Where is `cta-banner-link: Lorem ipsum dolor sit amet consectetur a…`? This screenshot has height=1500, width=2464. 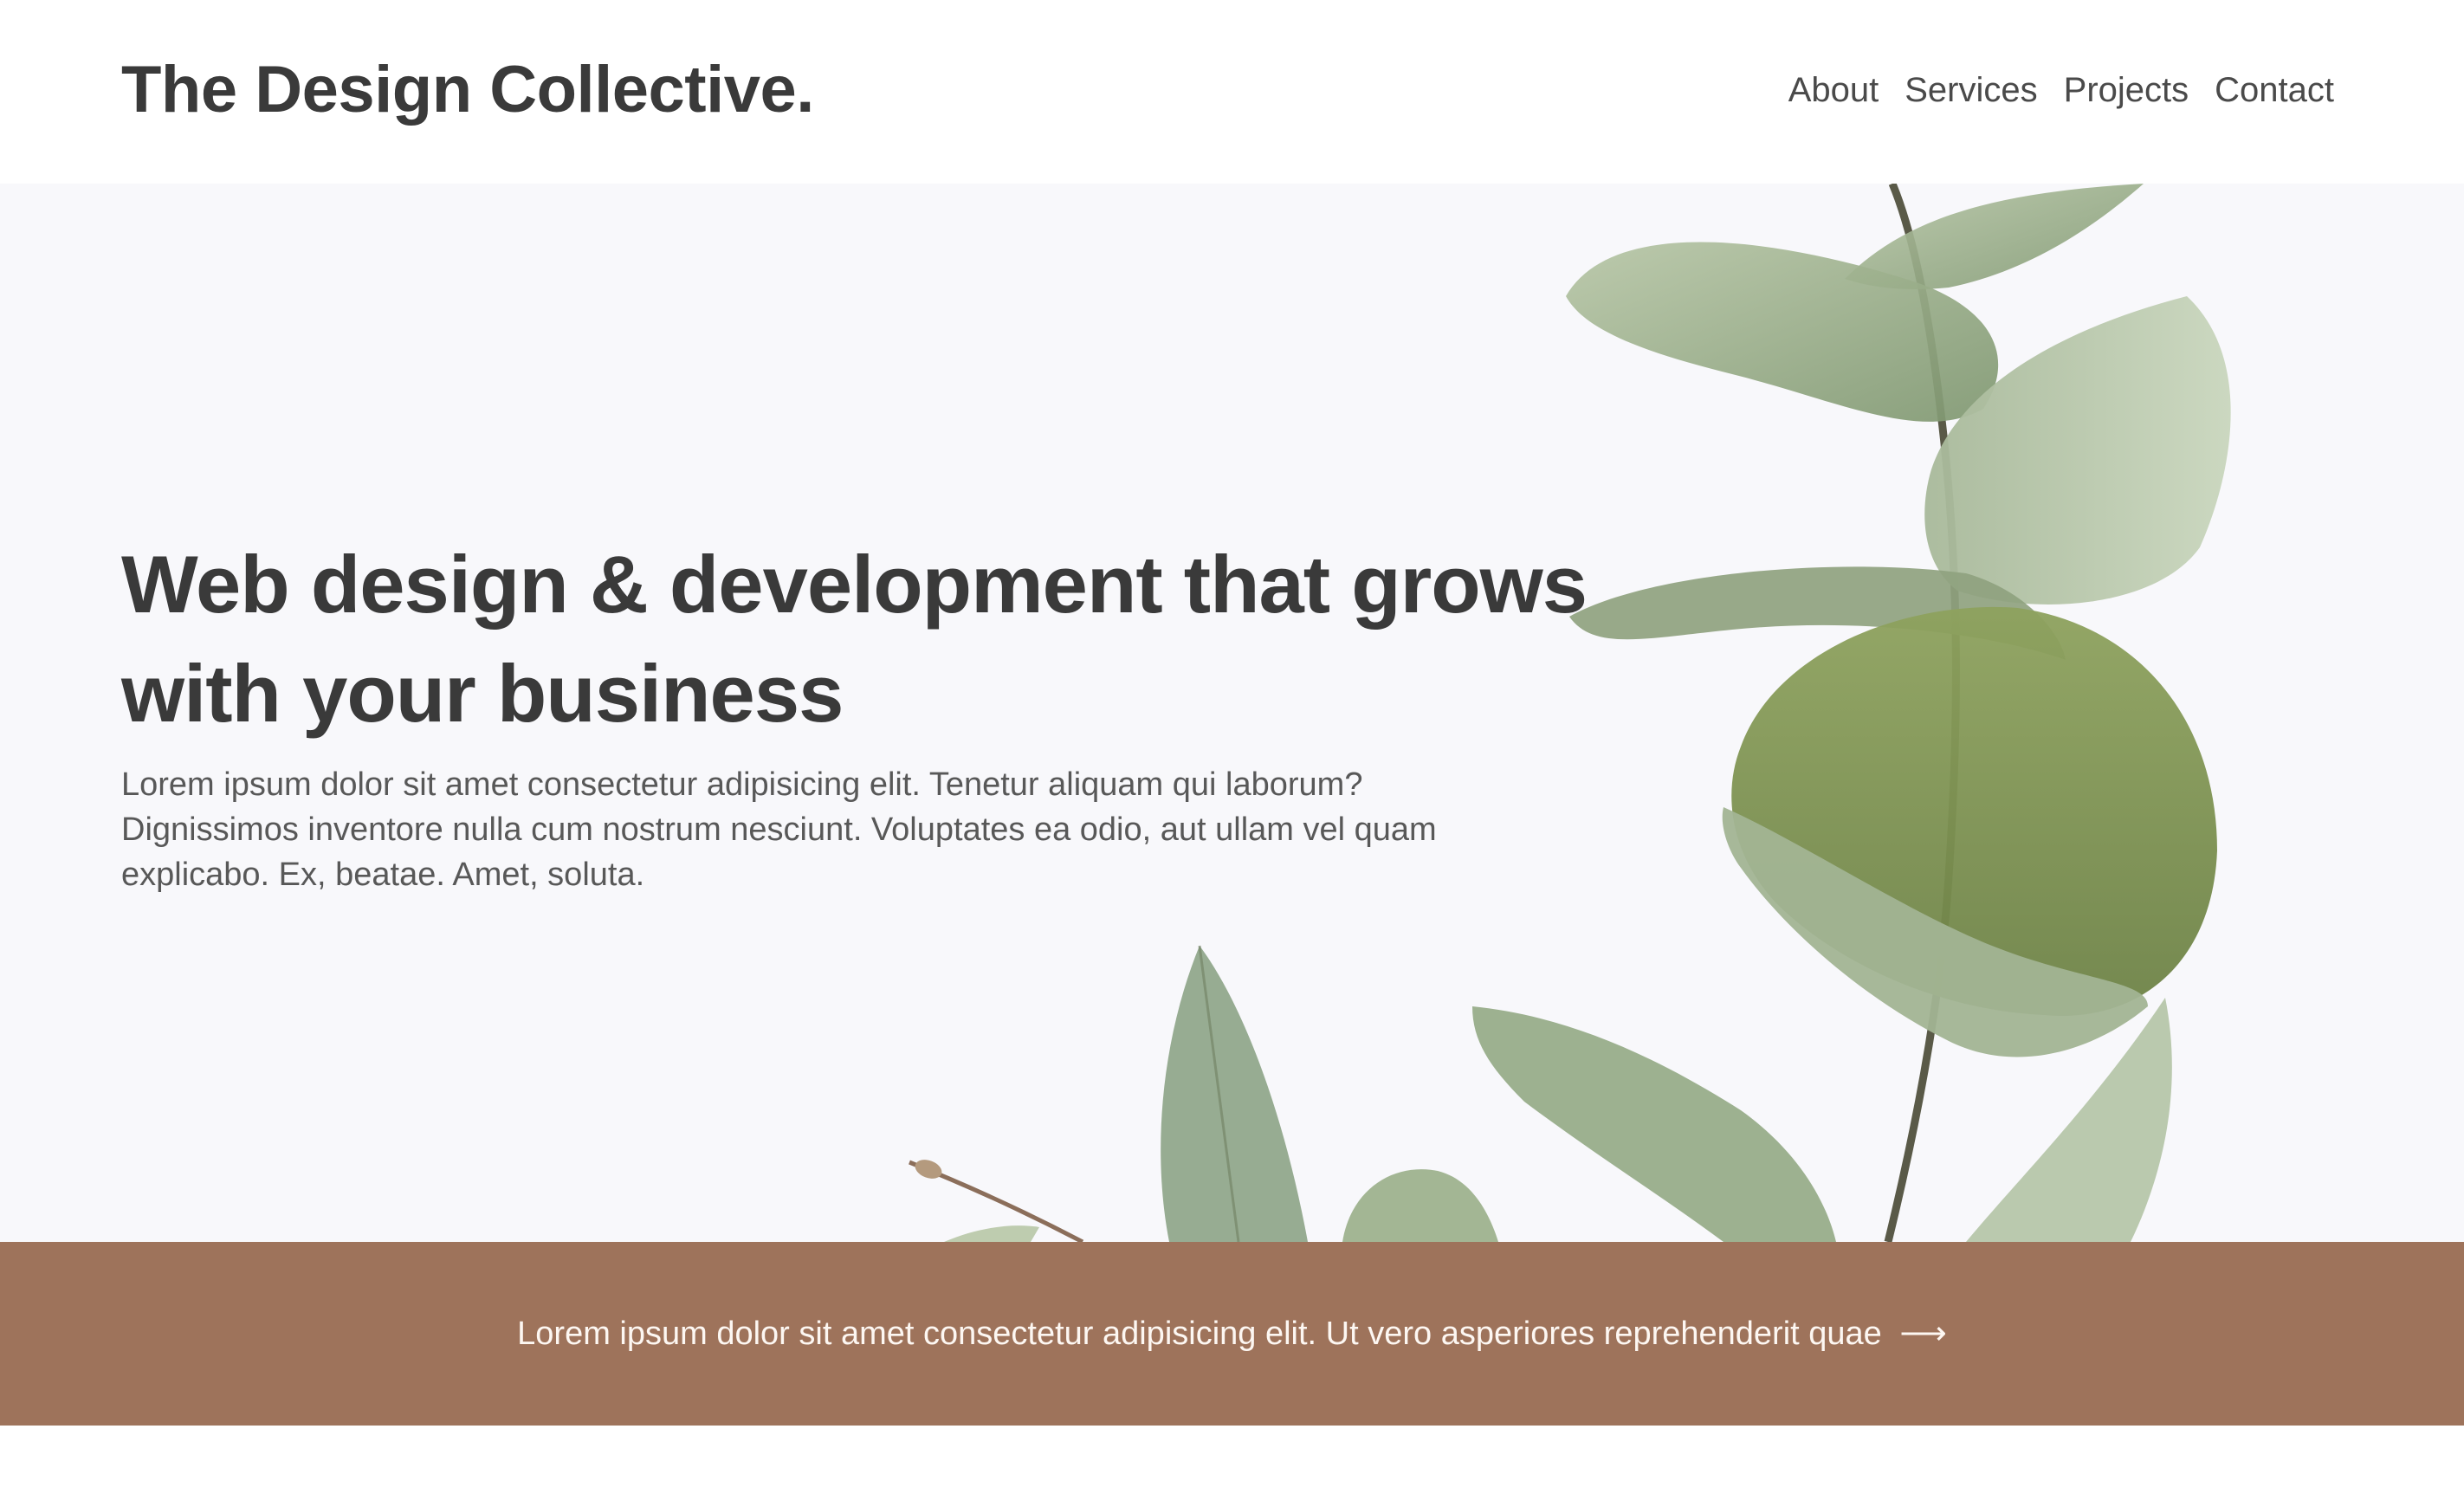
cta-banner-link: Lorem ipsum dolor sit amet consectetur a… is located at coordinates (1232, 1333).